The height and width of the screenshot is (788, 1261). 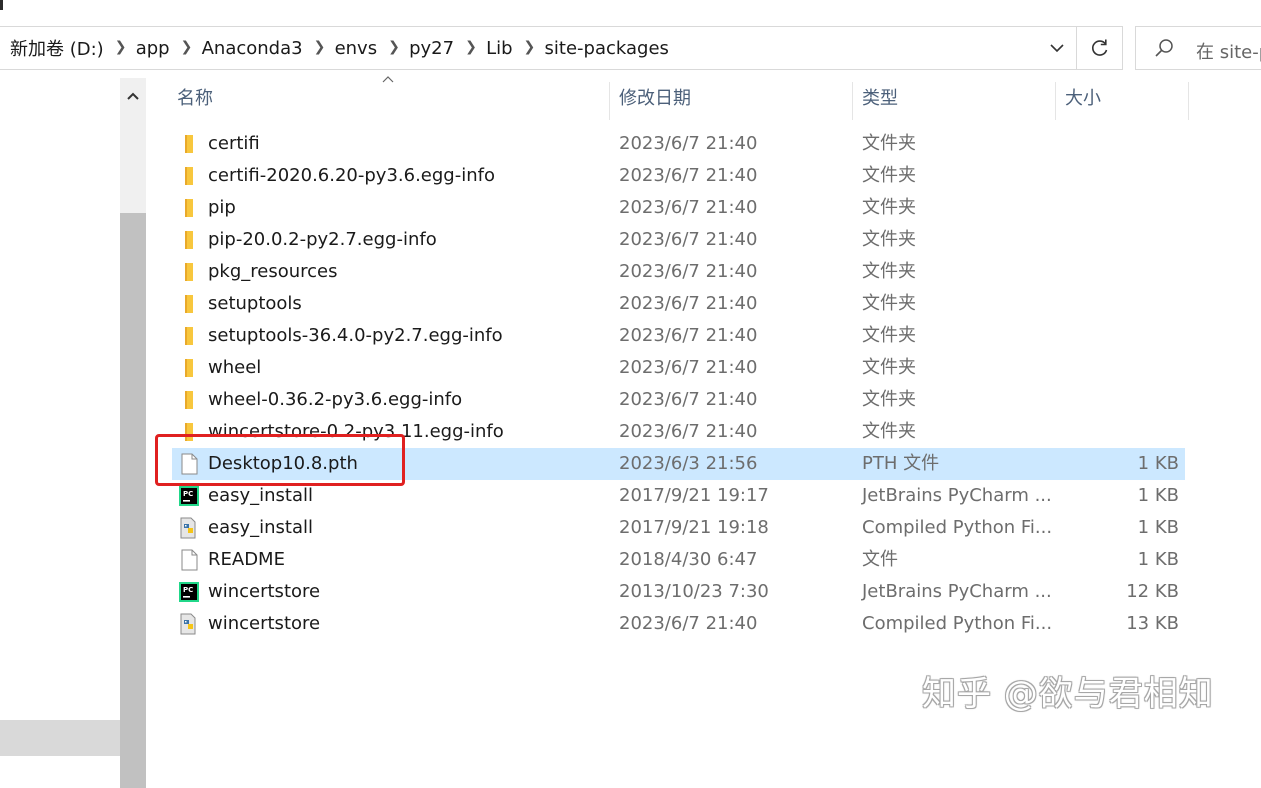 I want to click on column-header-name: 名称, so click(x=195, y=99).